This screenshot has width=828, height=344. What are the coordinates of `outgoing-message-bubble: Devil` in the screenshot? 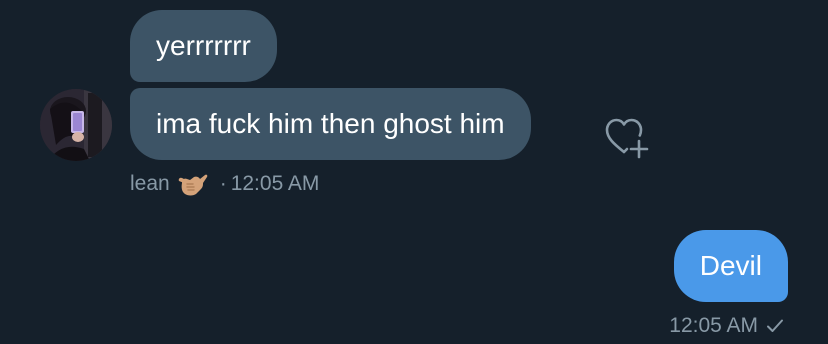 It's located at (730, 266).